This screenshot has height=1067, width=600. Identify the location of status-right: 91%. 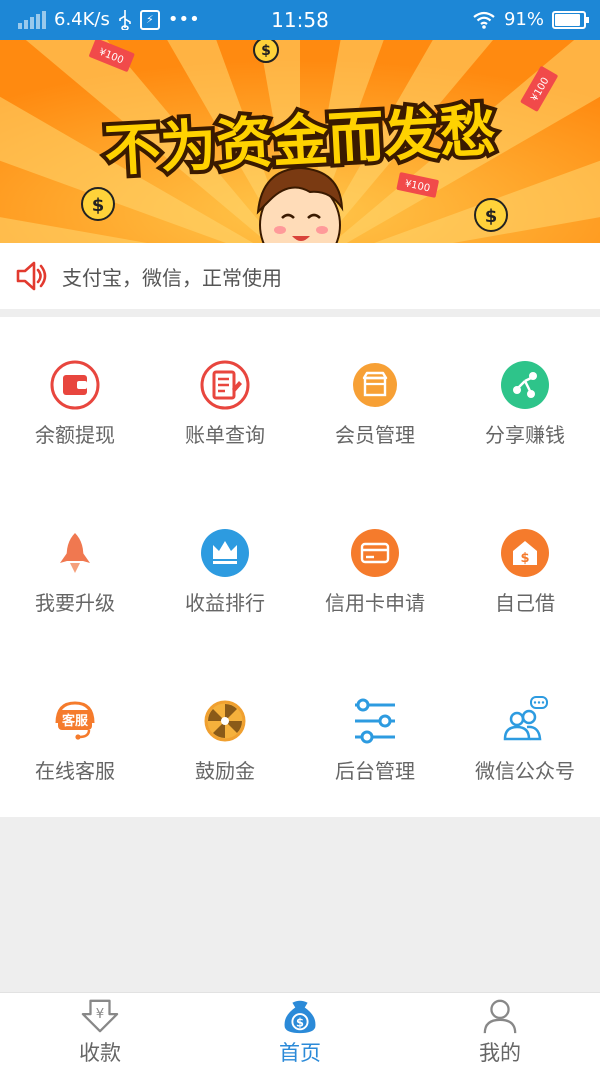
(530, 19).